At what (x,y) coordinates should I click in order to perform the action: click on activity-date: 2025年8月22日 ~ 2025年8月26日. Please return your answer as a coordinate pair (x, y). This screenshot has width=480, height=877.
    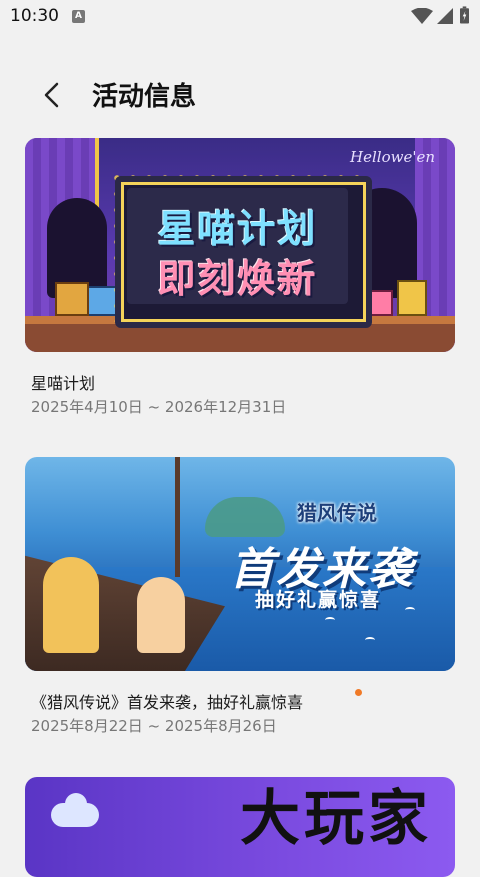
    Looking at the image, I should click on (154, 726).